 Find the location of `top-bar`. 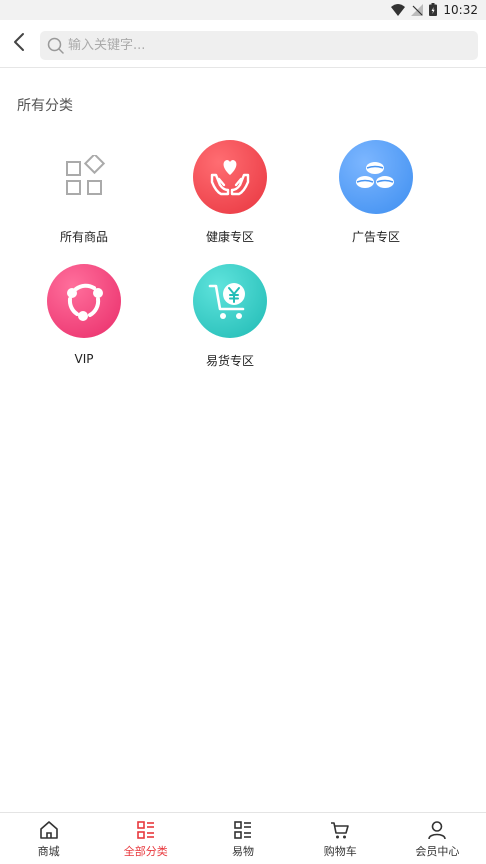

top-bar is located at coordinates (243, 44).